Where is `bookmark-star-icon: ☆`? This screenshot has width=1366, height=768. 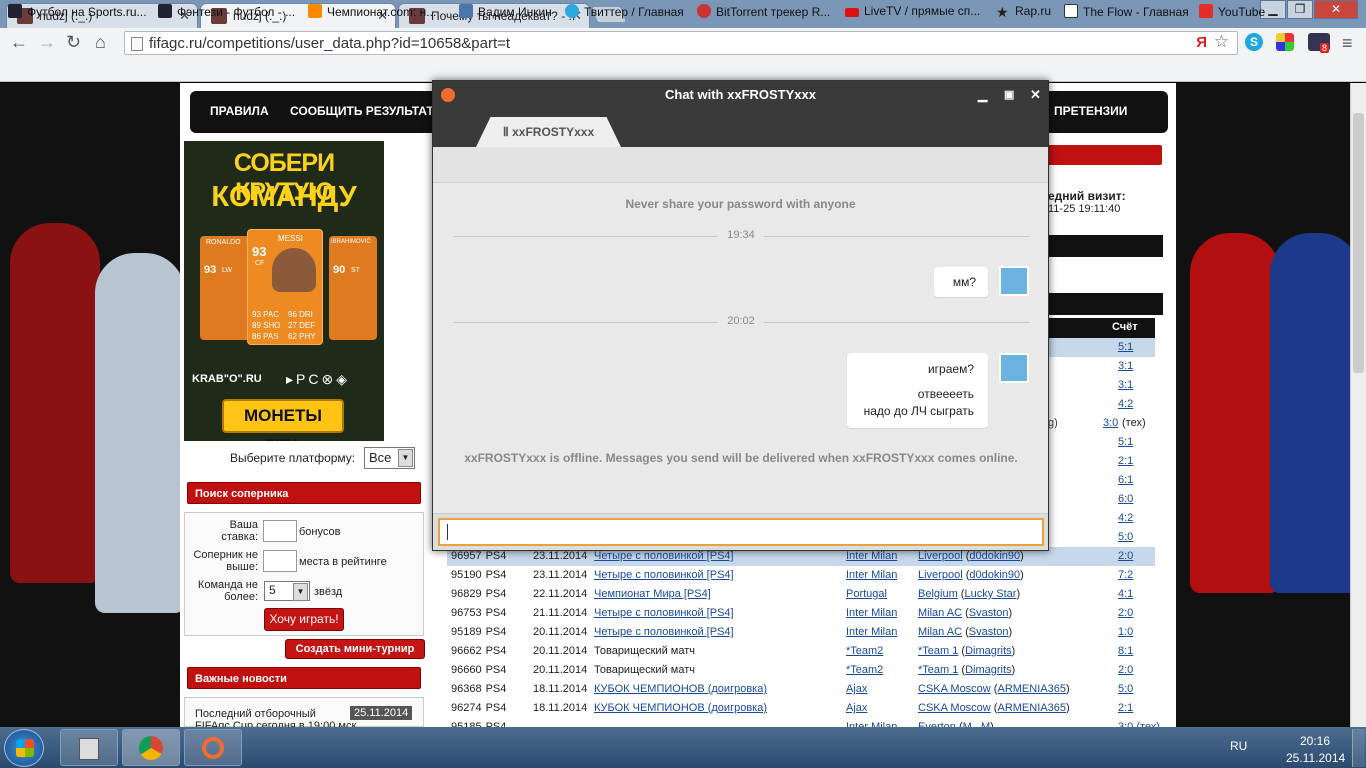 bookmark-star-icon: ☆ is located at coordinates (1221, 42).